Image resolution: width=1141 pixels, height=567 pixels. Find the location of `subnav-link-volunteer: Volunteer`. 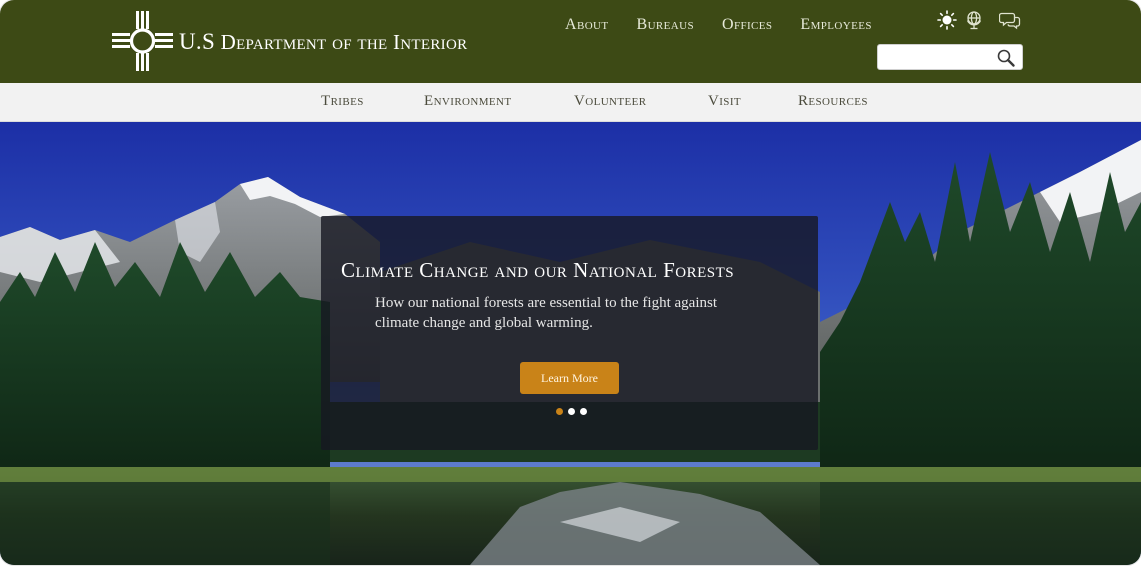

subnav-link-volunteer: Volunteer is located at coordinates (610, 101).